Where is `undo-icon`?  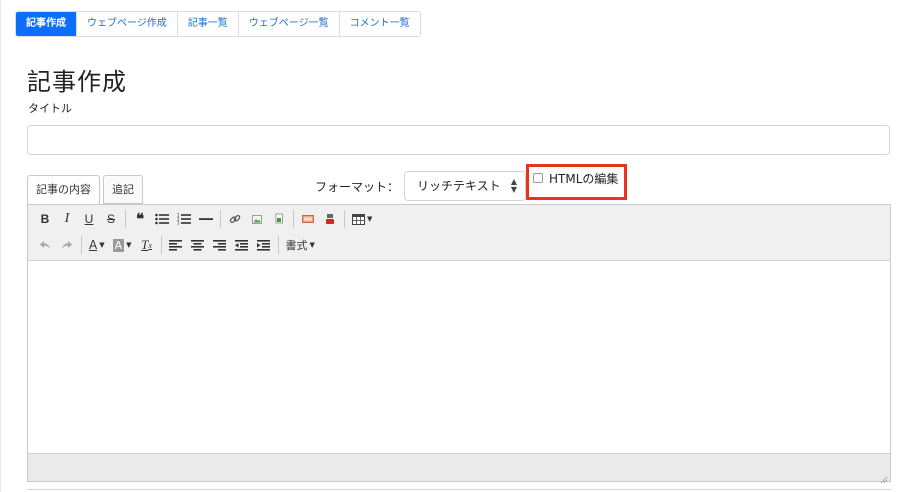 undo-icon is located at coordinates (45, 245).